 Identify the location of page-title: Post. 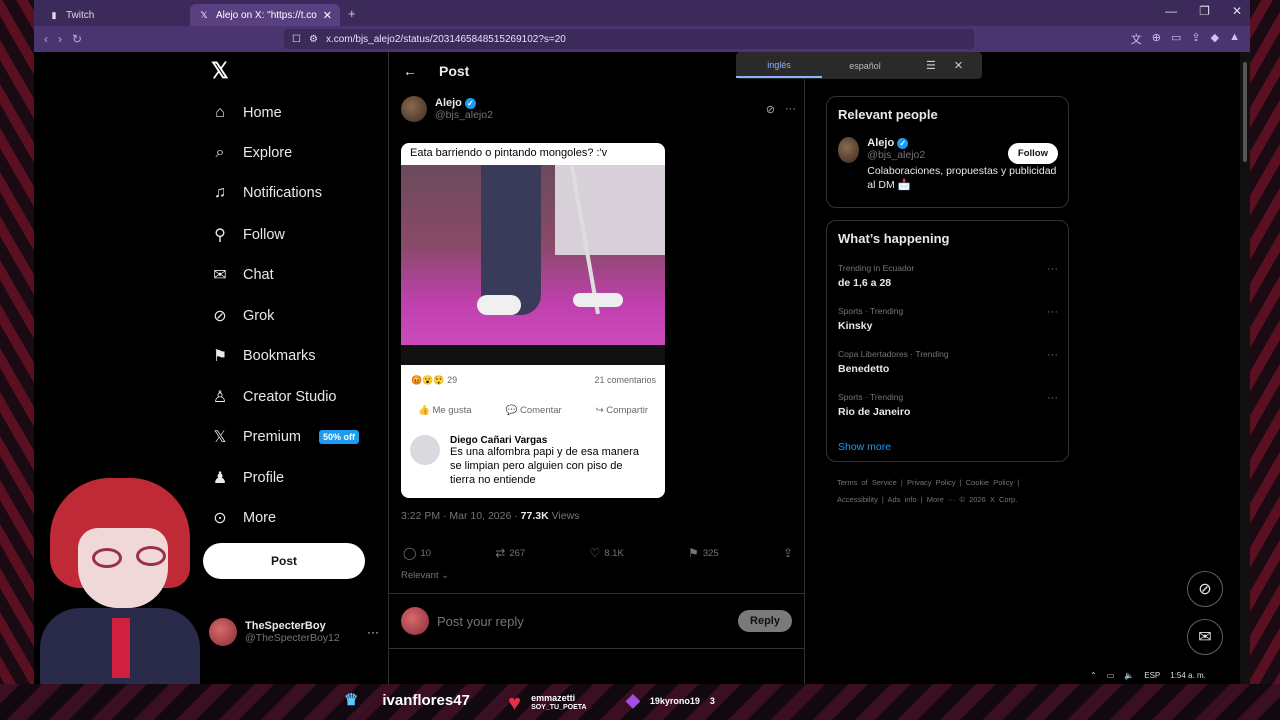
(454, 71).